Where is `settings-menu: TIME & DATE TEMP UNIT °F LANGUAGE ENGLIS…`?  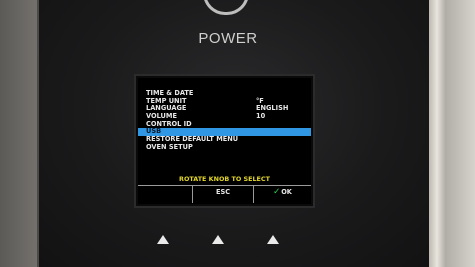 settings-menu: TIME & DATE TEMP UNIT °F LANGUAGE ENGLIS… is located at coordinates (224, 120).